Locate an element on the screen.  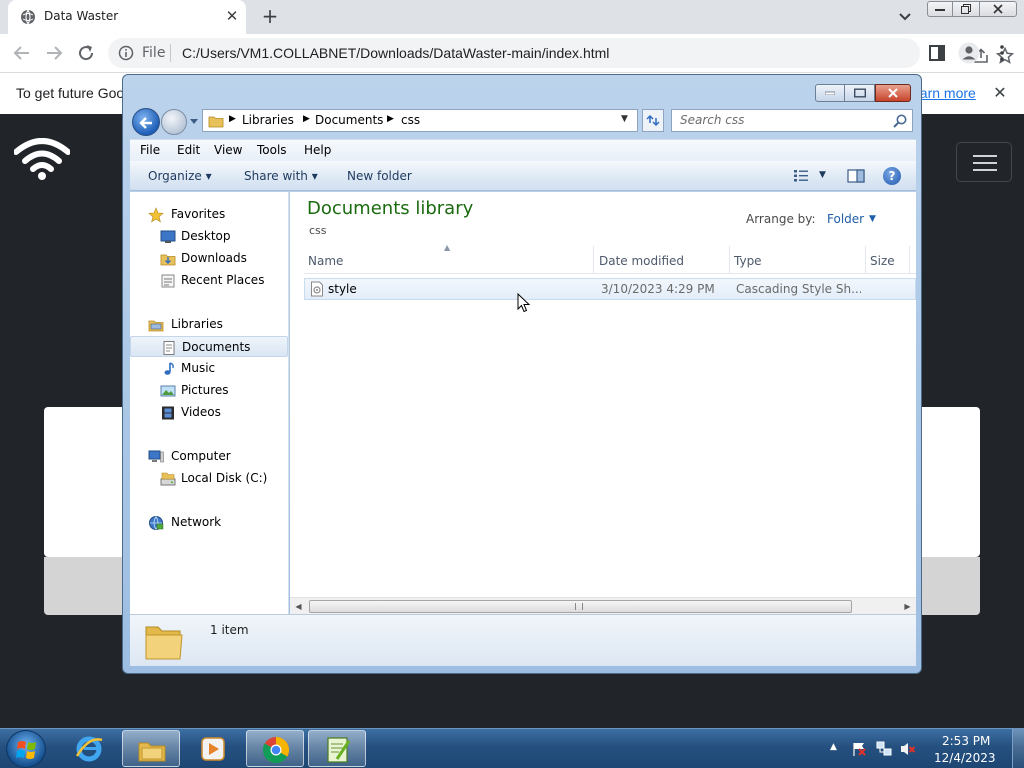
taskbar-notepad-plus is located at coordinates (337, 748).